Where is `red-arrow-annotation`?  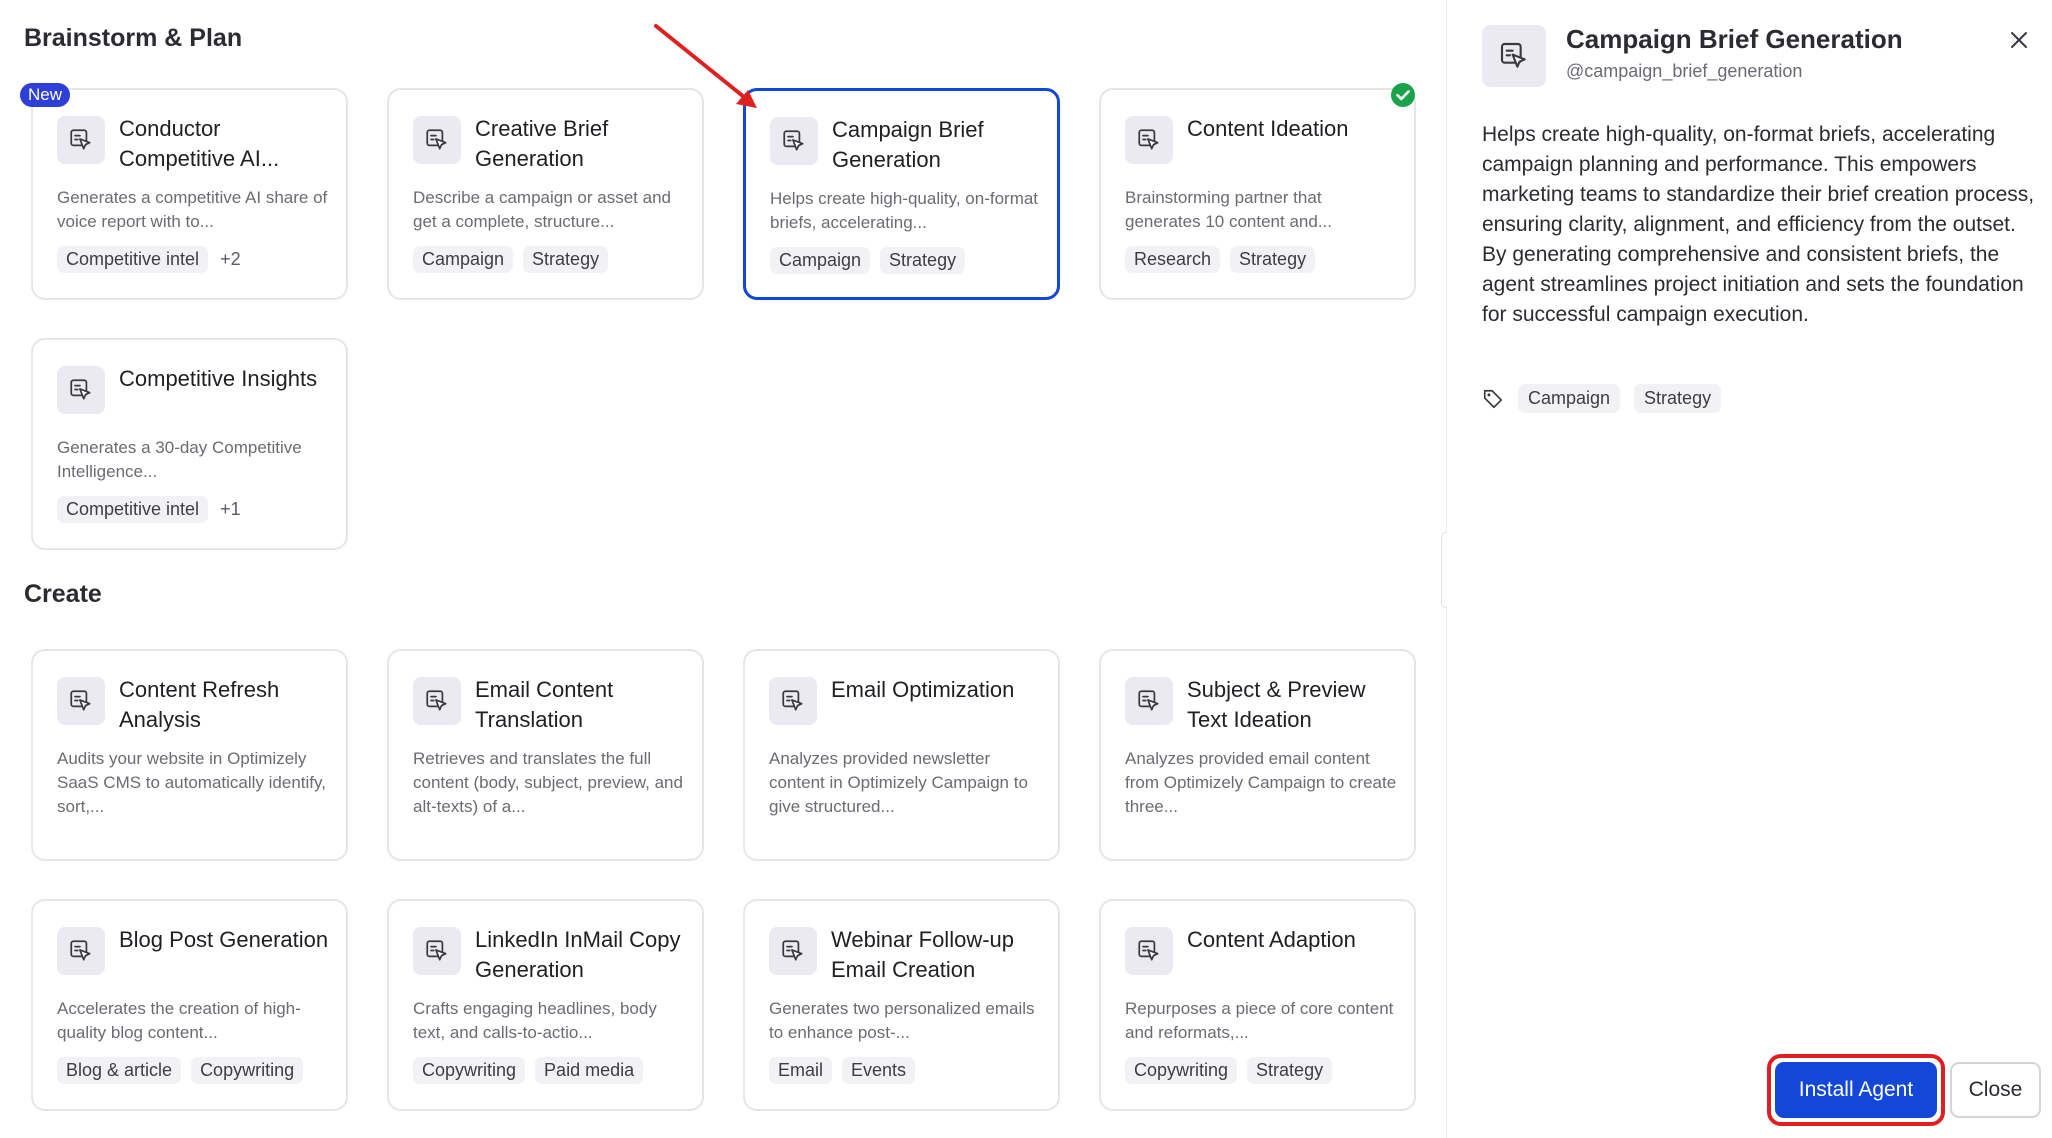 red-arrow-annotation is located at coordinates (705, 66).